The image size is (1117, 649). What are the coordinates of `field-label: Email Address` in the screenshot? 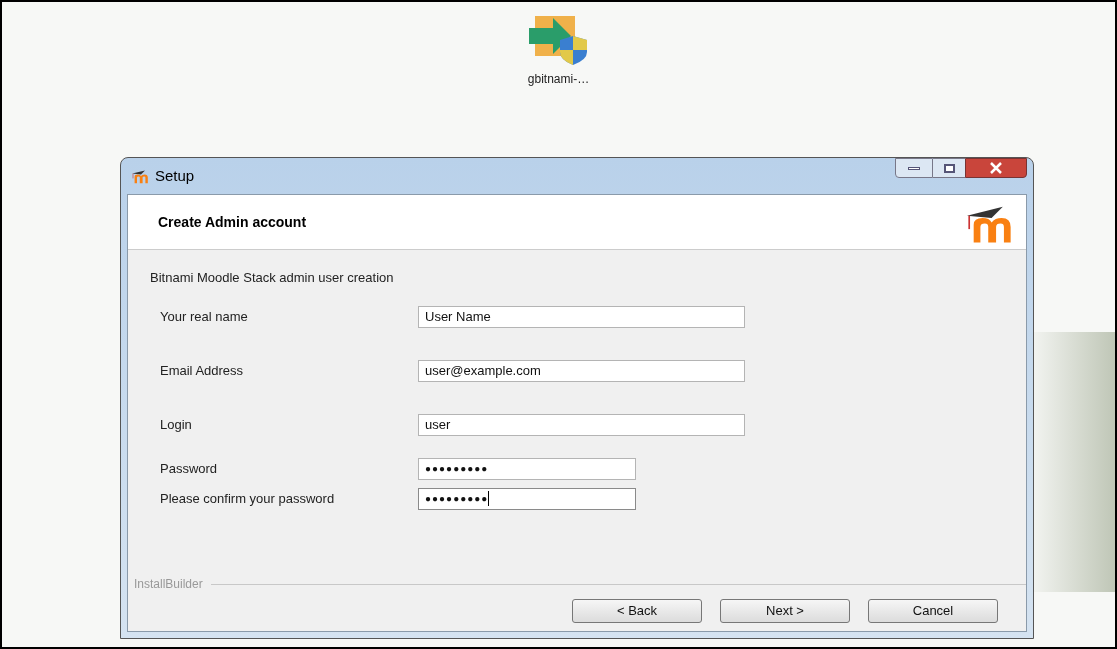 It's located at (202, 370).